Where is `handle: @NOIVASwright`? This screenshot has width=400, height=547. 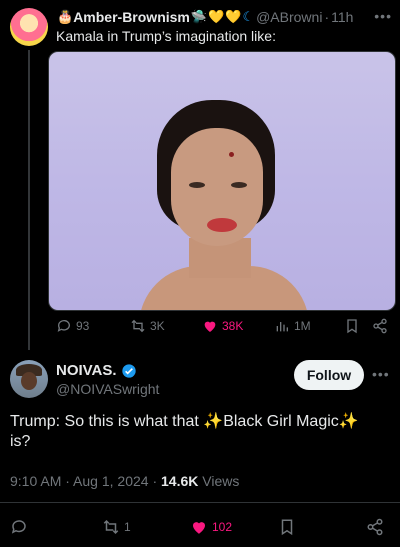 handle: @NOIVASwright is located at coordinates (107, 389).